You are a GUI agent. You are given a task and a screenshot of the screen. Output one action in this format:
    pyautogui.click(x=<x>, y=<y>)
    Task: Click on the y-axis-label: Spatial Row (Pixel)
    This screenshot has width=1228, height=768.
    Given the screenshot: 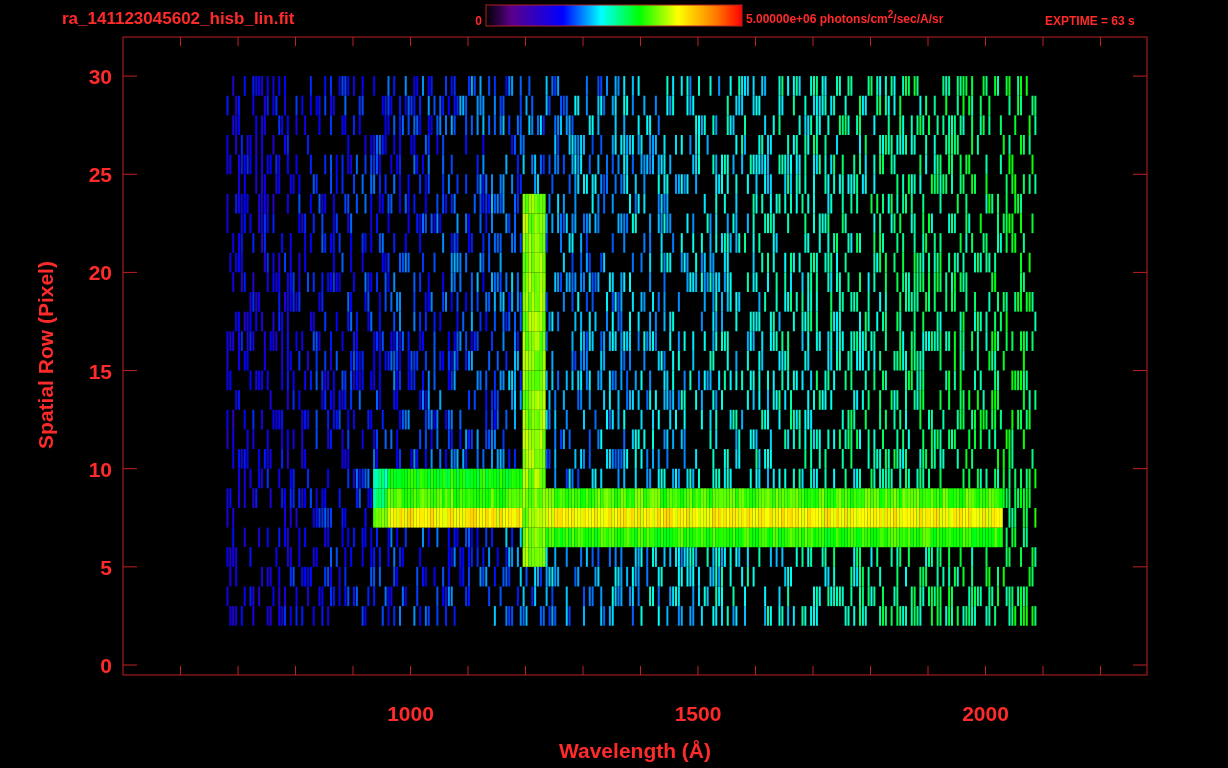 What is the action you would take?
    pyautogui.click(x=45, y=355)
    